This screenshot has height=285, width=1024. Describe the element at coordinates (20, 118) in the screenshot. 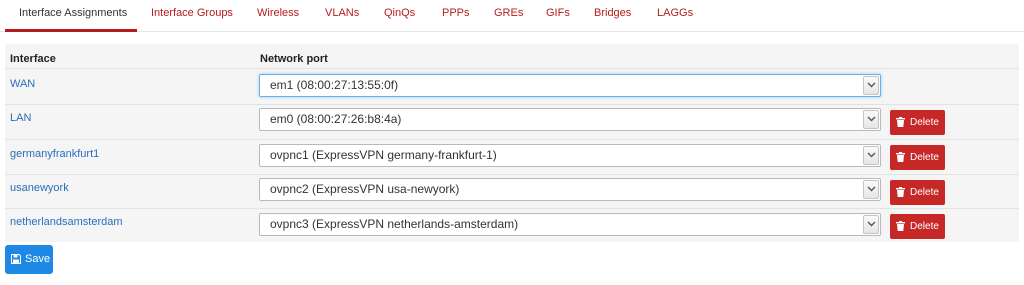

I see `interface-link-lan: LAN` at that location.